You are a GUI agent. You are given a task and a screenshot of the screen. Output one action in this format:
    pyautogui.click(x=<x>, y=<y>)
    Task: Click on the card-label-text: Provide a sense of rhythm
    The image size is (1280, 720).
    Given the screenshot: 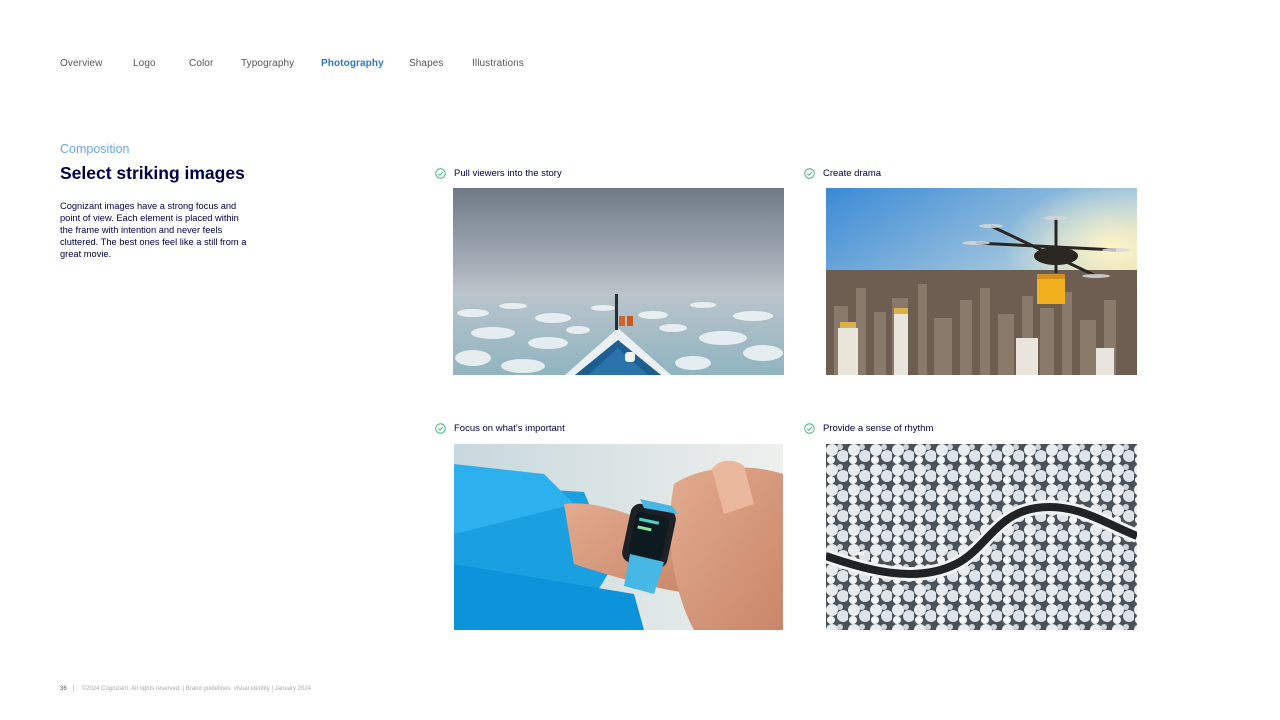 What is the action you would take?
    pyautogui.click(x=878, y=428)
    